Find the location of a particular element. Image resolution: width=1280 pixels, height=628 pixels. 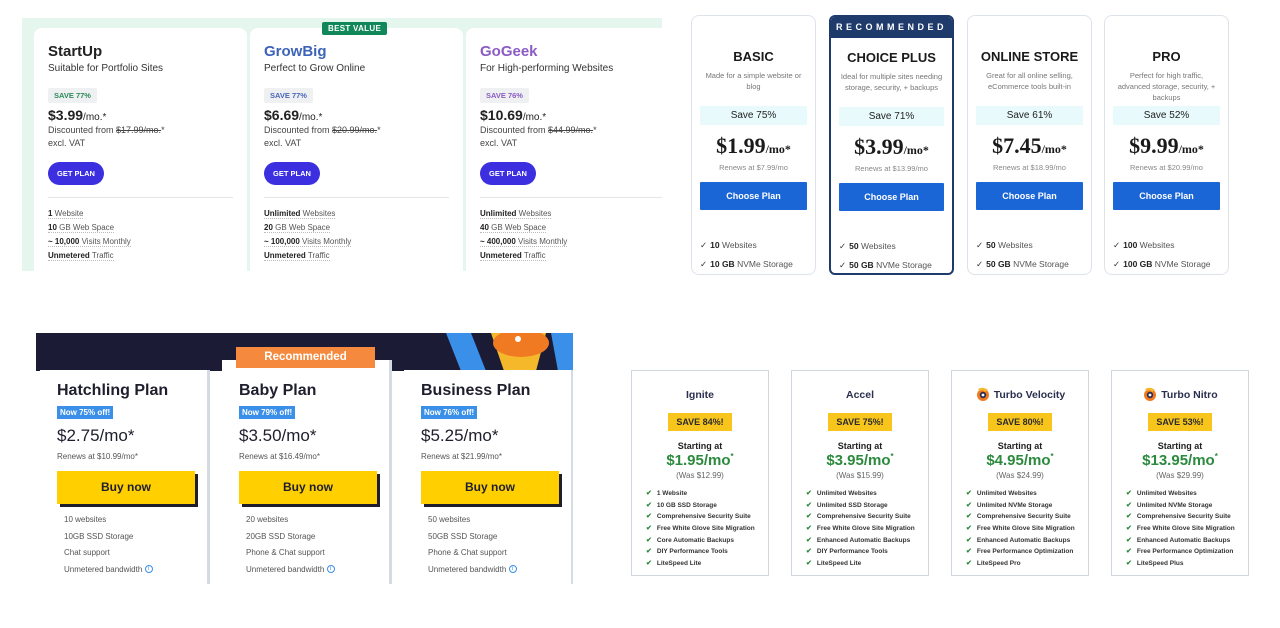

price-amount: $13.95/mo is located at coordinates (1178, 460).